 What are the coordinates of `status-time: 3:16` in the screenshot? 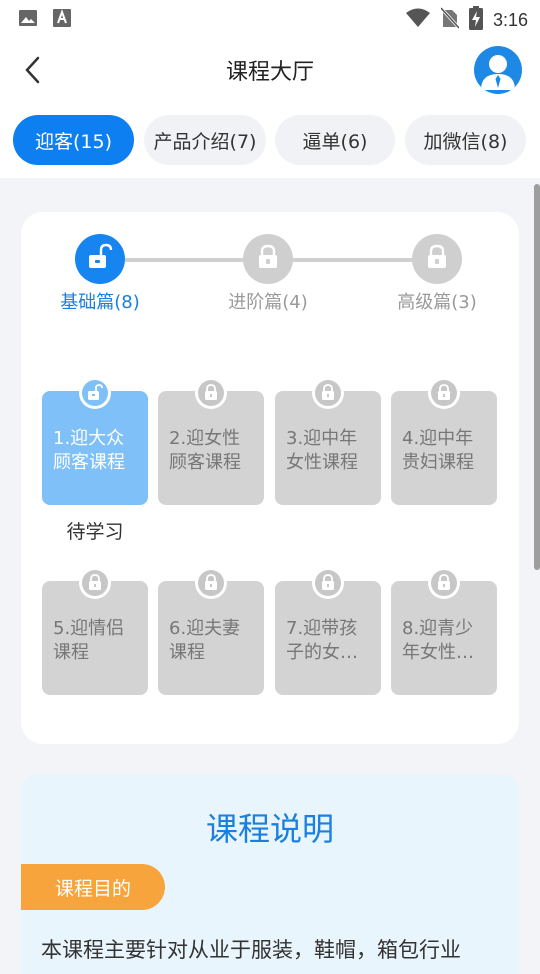 It's located at (510, 19).